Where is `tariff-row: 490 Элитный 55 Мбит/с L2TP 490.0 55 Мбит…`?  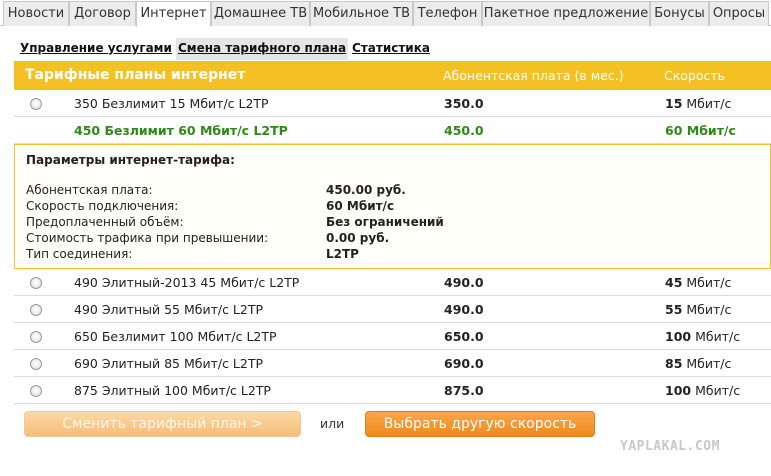 tariff-row: 490 Элитный 55 Мбит/с L2TP 490.0 55 Мбит… is located at coordinates (392, 309).